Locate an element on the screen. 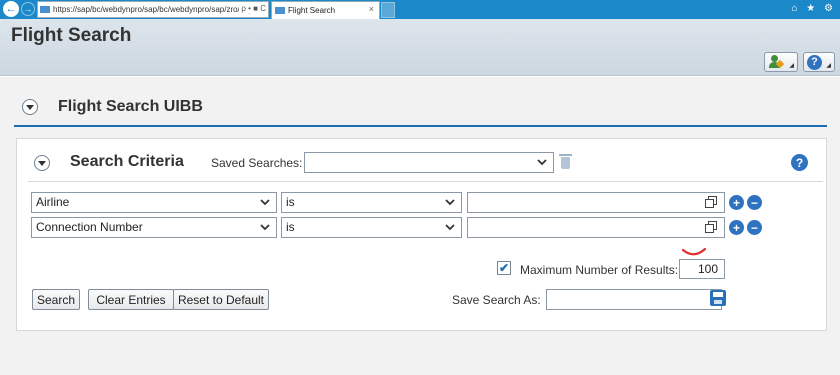  save-search-label: Save Search As: is located at coordinates (496, 300).